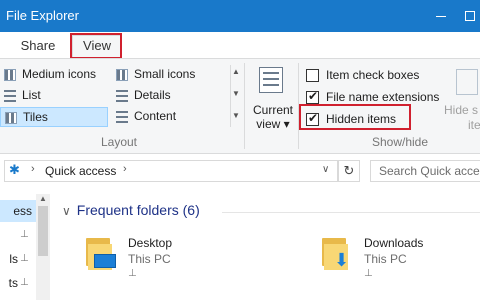  Describe the element at coordinates (171, 171) in the screenshot. I see `address-bar: ✱ › Quick access › ∨` at that location.